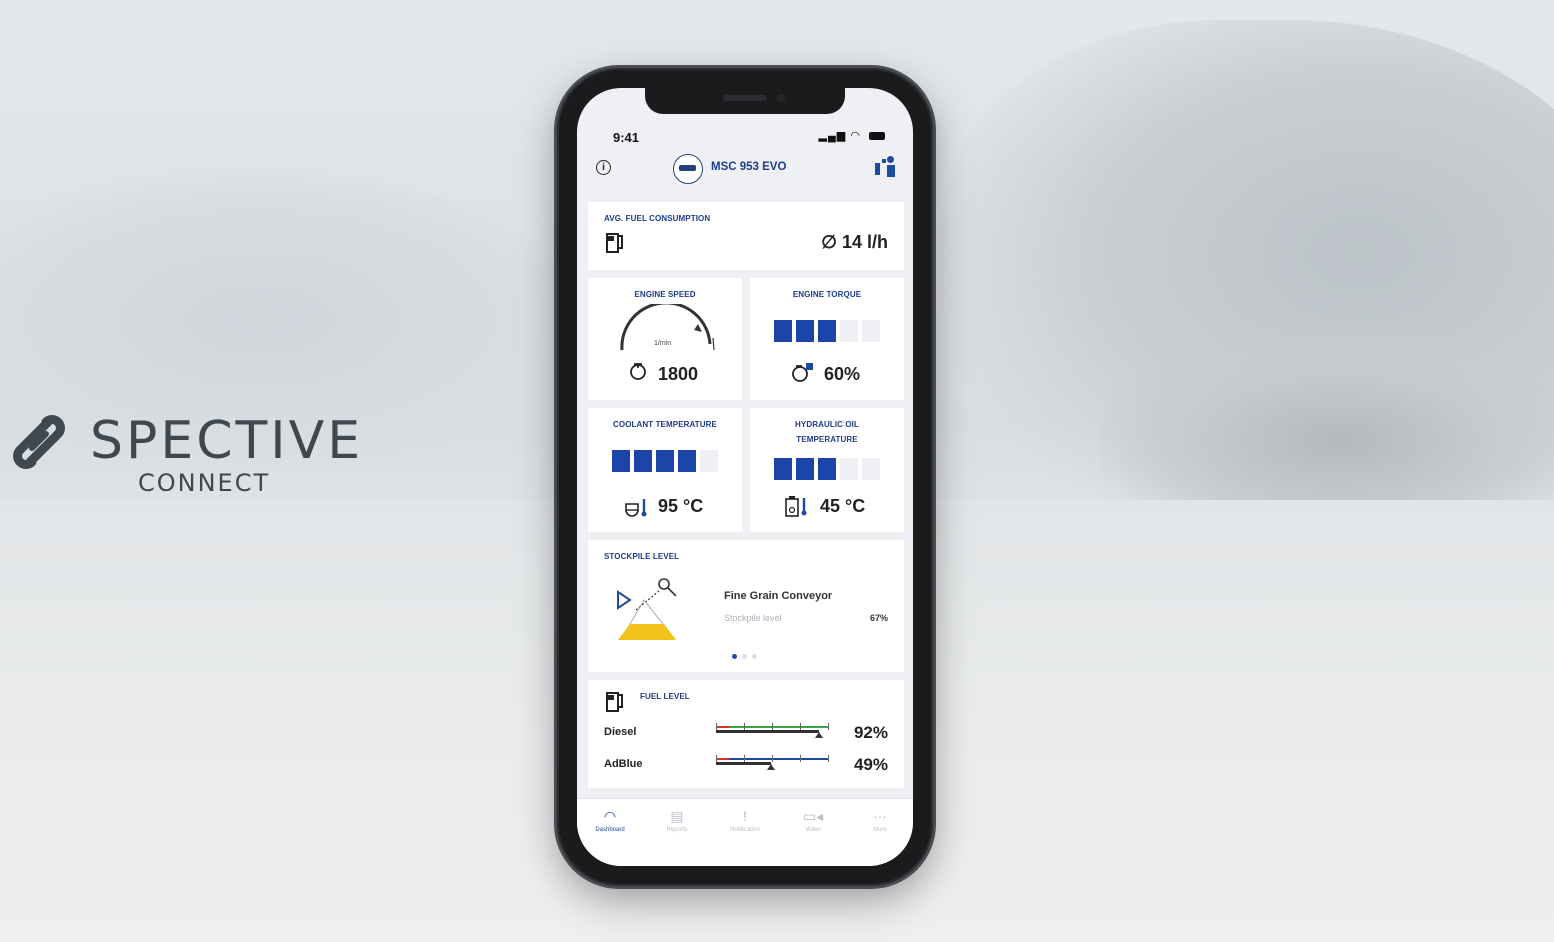  I want to click on tab-dashboard: ◠ Dashboard, so click(610, 820).